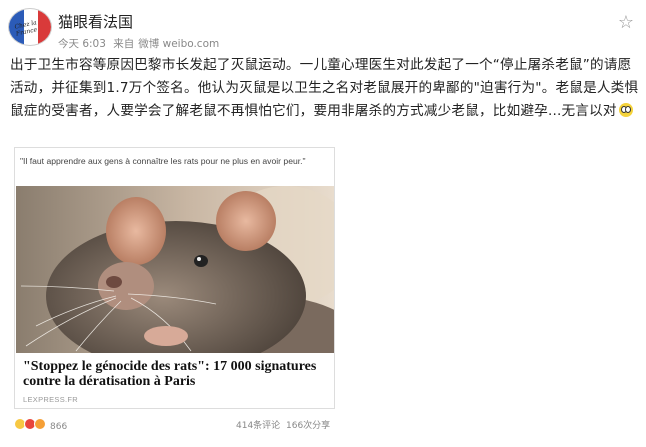  I want to click on laugh-reaction-icon, so click(40, 424).